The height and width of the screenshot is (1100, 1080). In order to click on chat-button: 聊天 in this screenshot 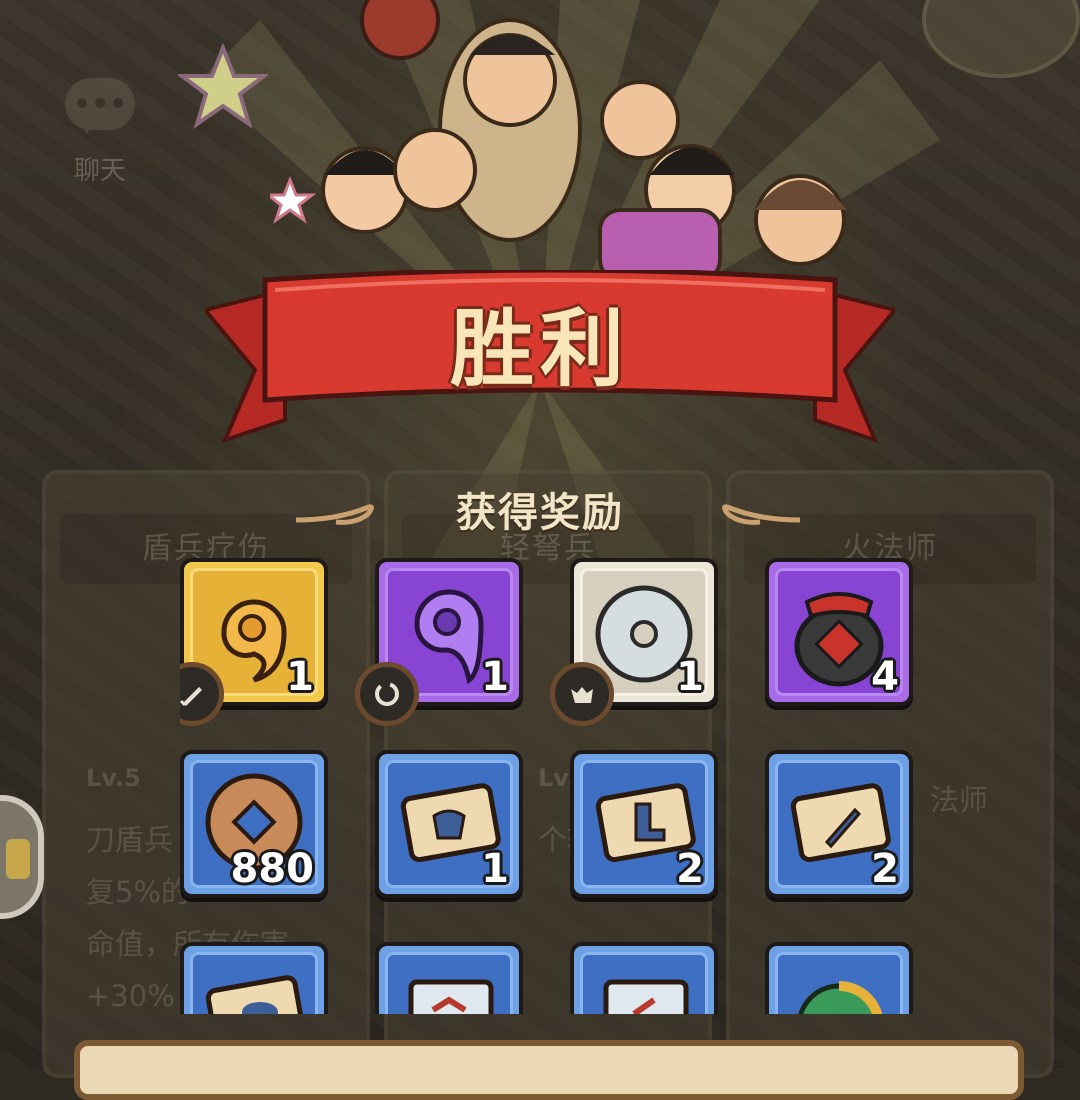, I will do `click(100, 132)`.